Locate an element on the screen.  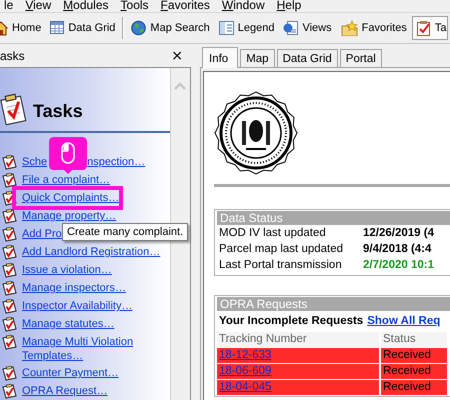
toolbar-button: Legend is located at coordinates (246, 28).